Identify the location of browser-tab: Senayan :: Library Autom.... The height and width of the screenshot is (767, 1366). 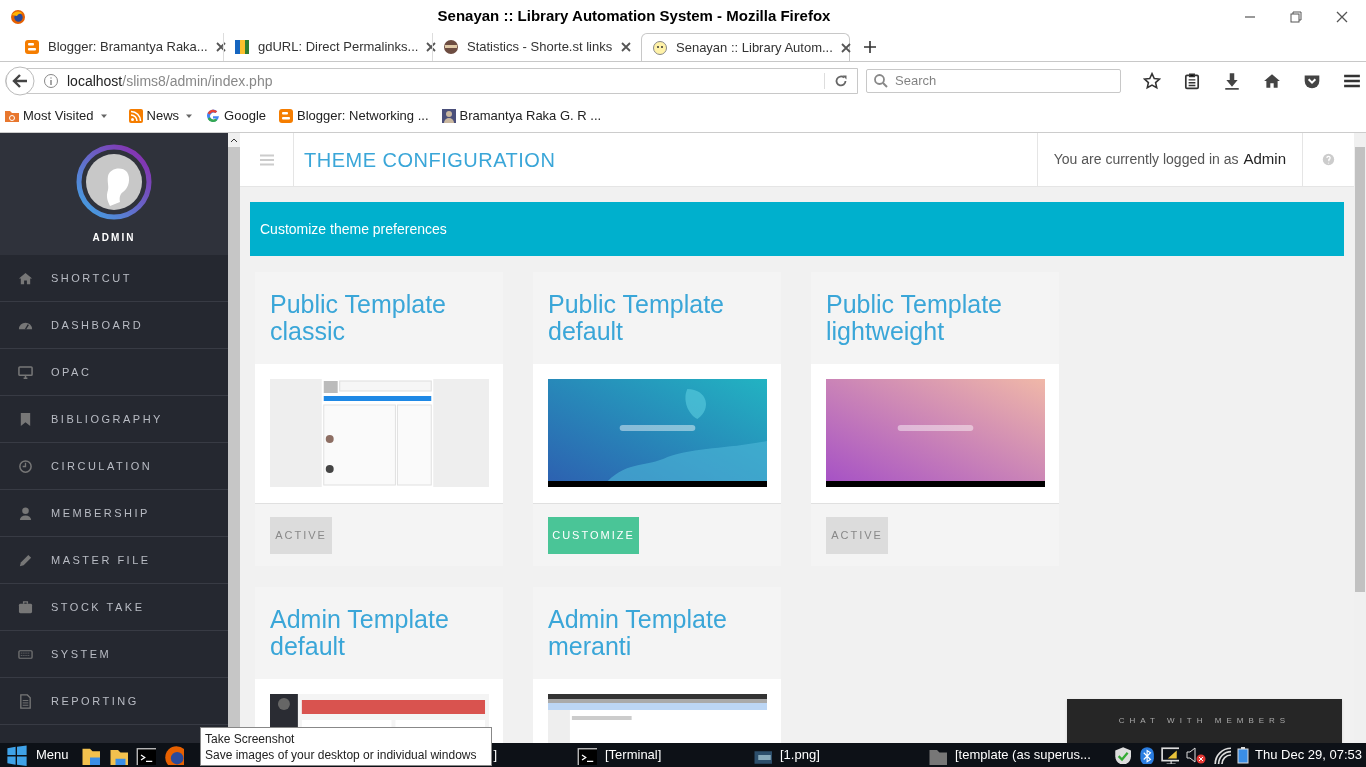
(745, 47).